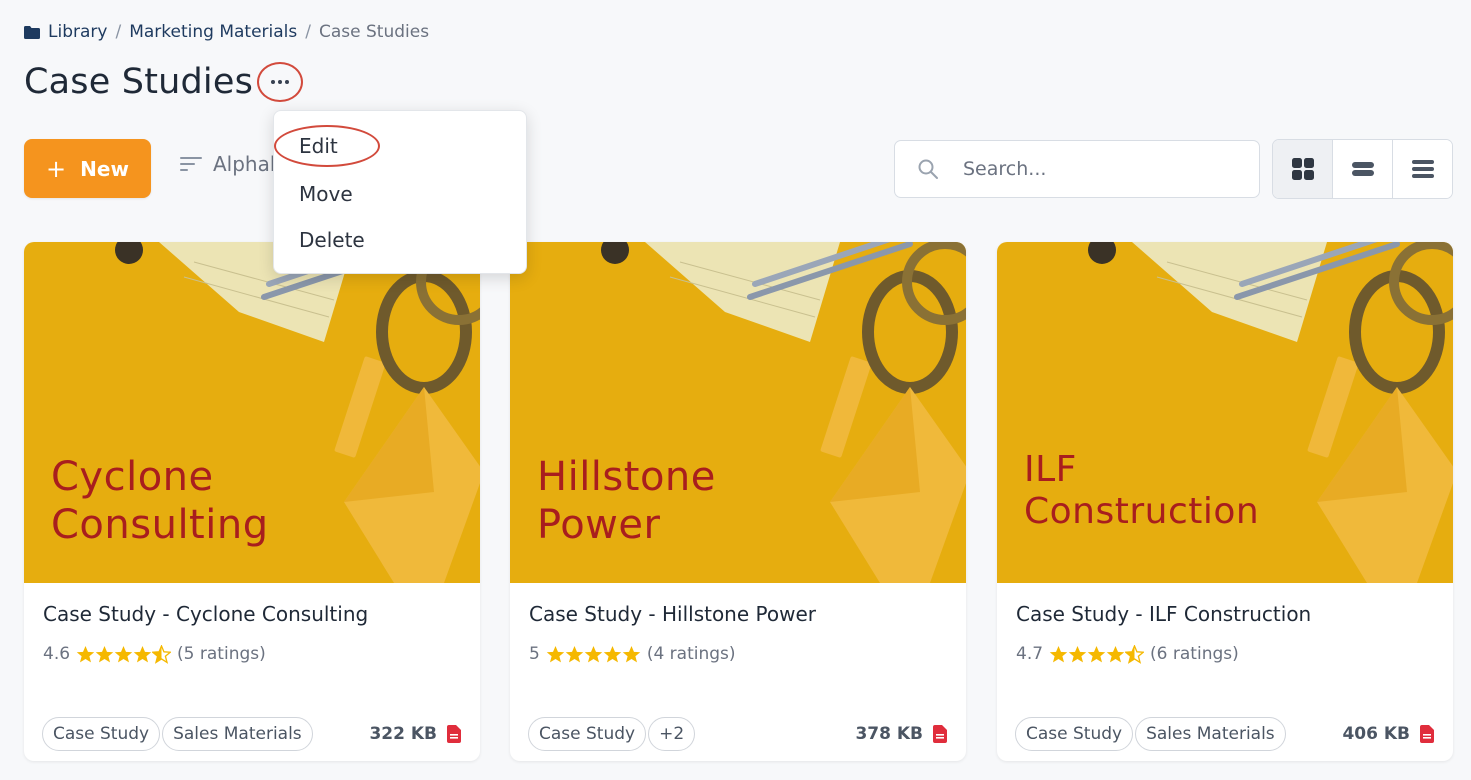 This screenshot has height=780, width=1471. I want to click on view-toggle, so click(1362, 169).